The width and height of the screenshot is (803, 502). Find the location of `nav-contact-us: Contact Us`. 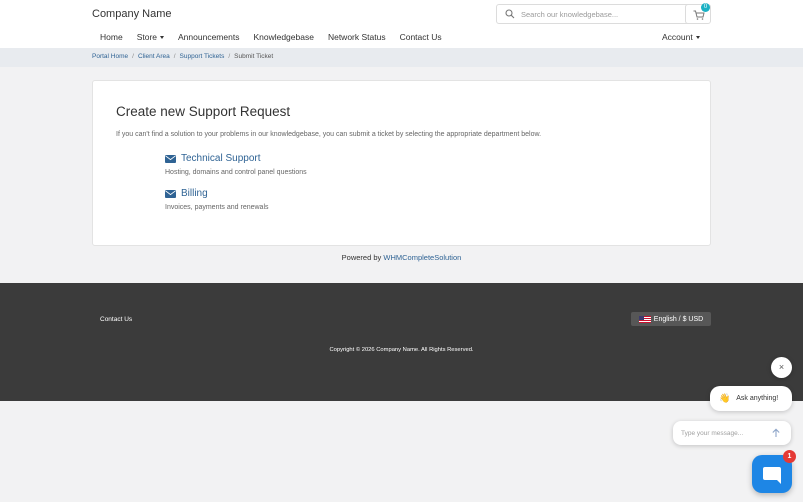

nav-contact-us: Contact Us is located at coordinates (420, 37).